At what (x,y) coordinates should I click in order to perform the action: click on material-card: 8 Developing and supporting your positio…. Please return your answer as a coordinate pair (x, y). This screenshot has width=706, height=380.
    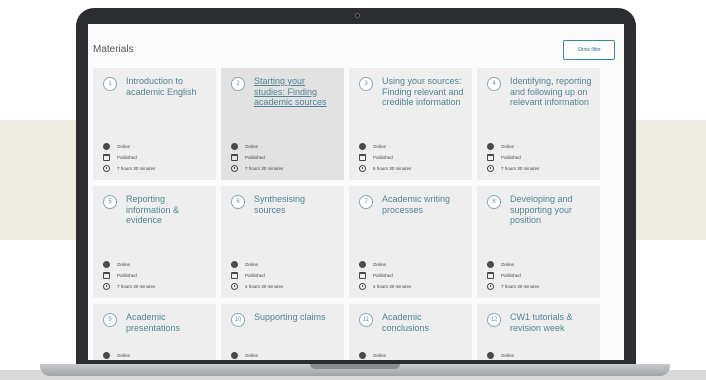
    Looking at the image, I should click on (538, 242).